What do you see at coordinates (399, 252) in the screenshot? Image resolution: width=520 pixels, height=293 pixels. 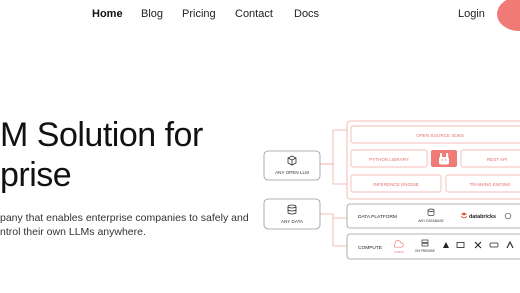 I see `cloud-label: LAMINI` at bounding box center [399, 252].